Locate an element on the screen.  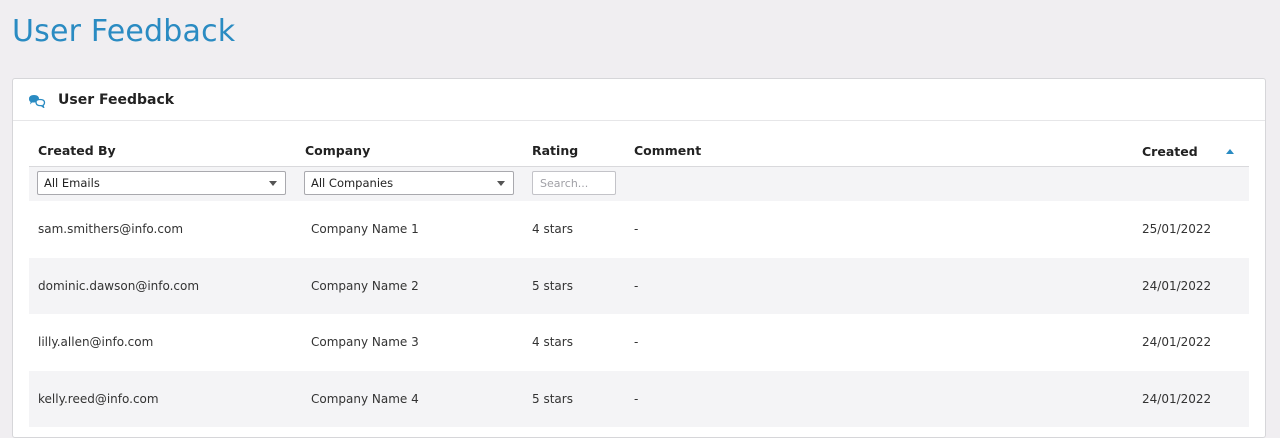
column-header-created-by: Created By is located at coordinates (77, 150).